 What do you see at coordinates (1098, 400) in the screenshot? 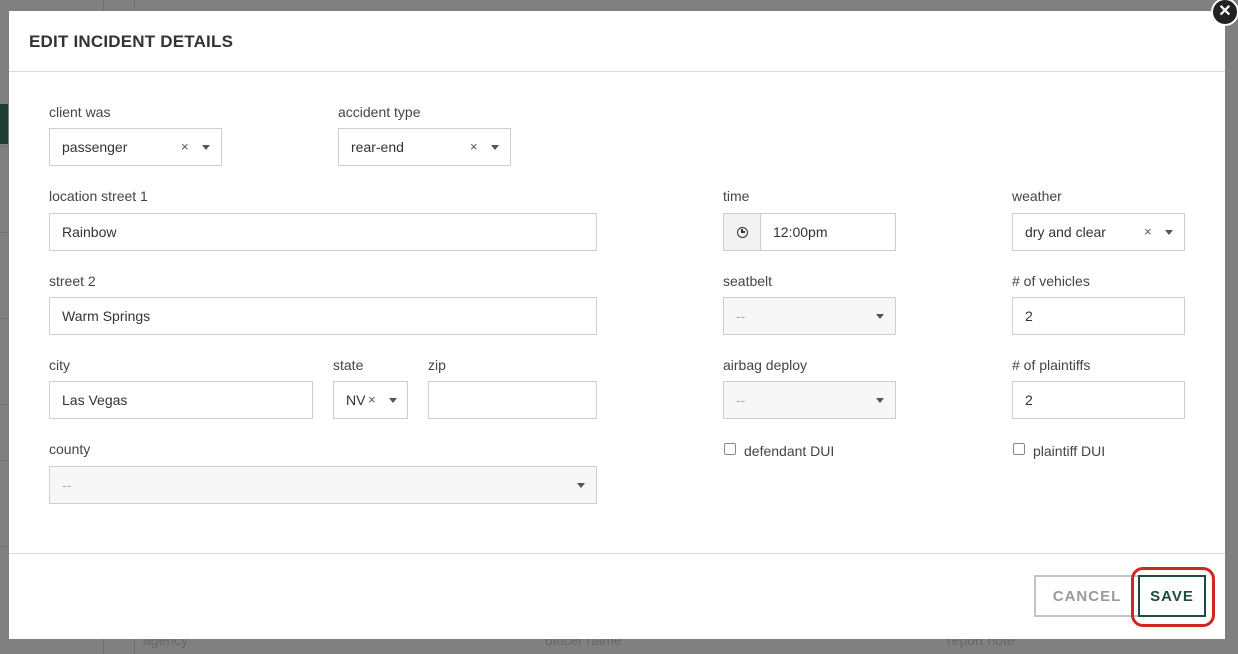
I see `num-plaintiffs-input: 2` at bounding box center [1098, 400].